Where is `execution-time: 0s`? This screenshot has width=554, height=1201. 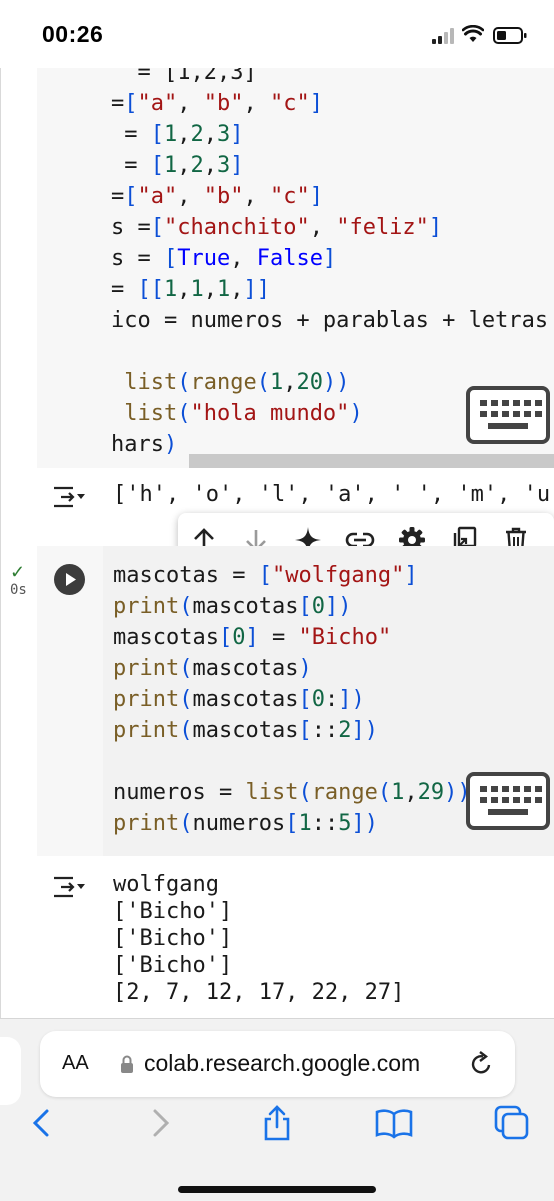 execution-time: 0s is located at coordinates (18, 590).